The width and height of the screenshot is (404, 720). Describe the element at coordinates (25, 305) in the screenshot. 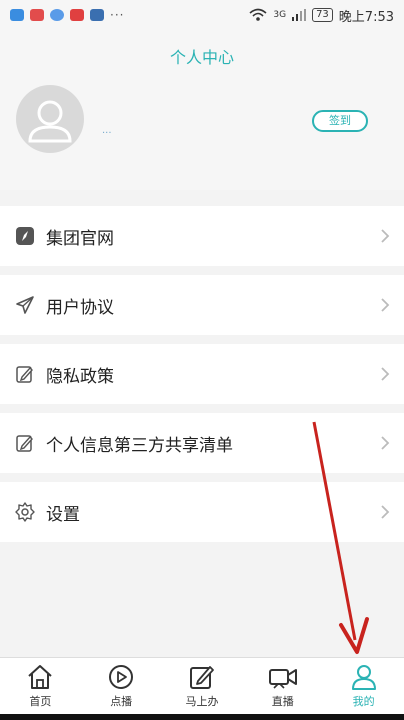

I see `paper-plane-icon` at that location.